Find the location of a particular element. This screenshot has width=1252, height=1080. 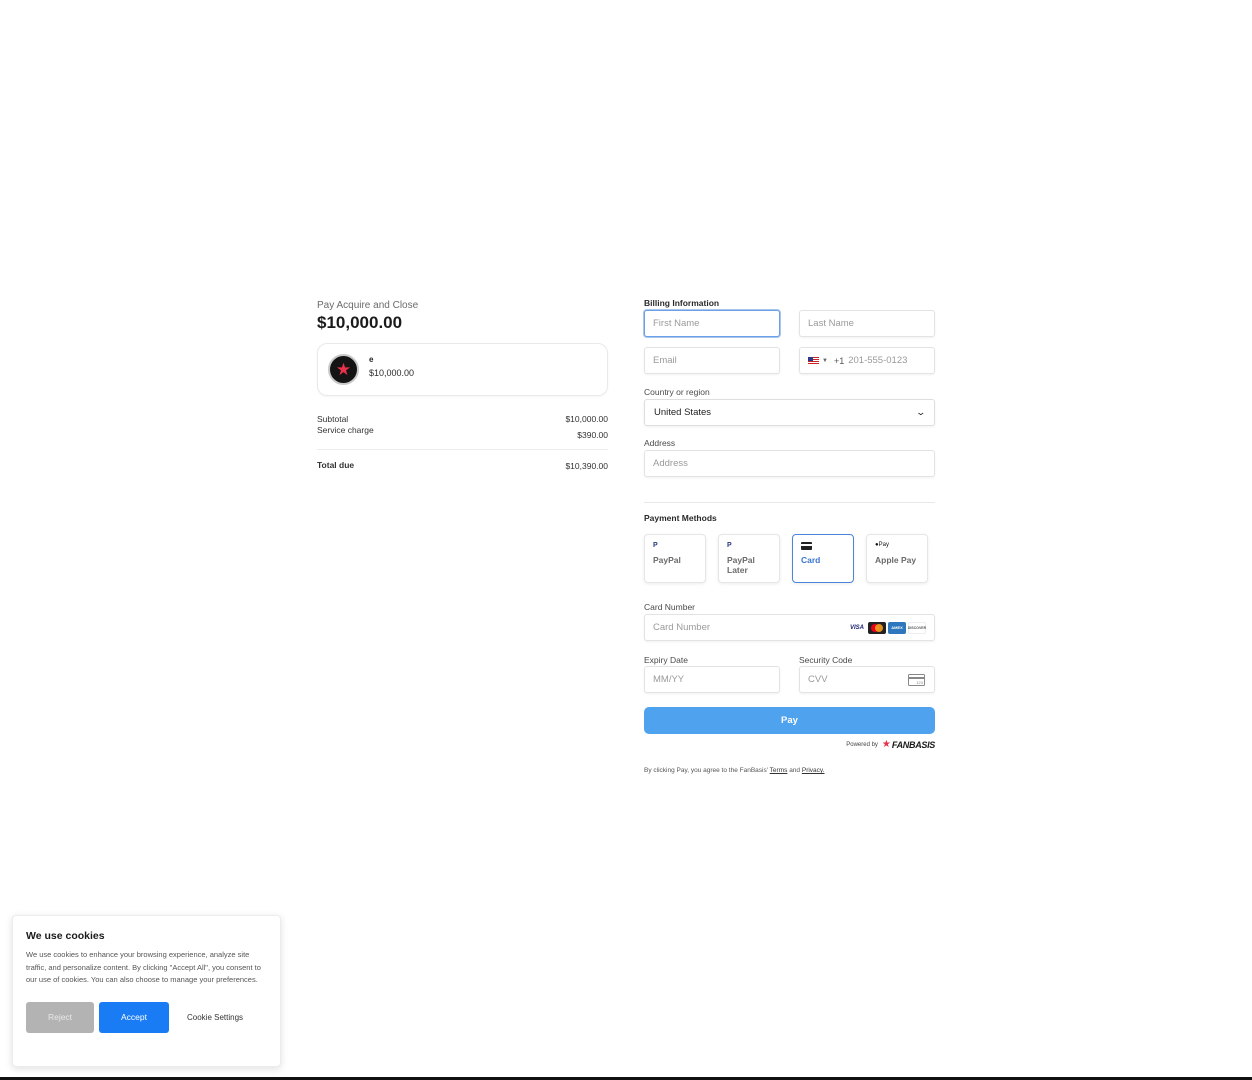

total-value: $10,390.00 is located at coordinates (586, 466).